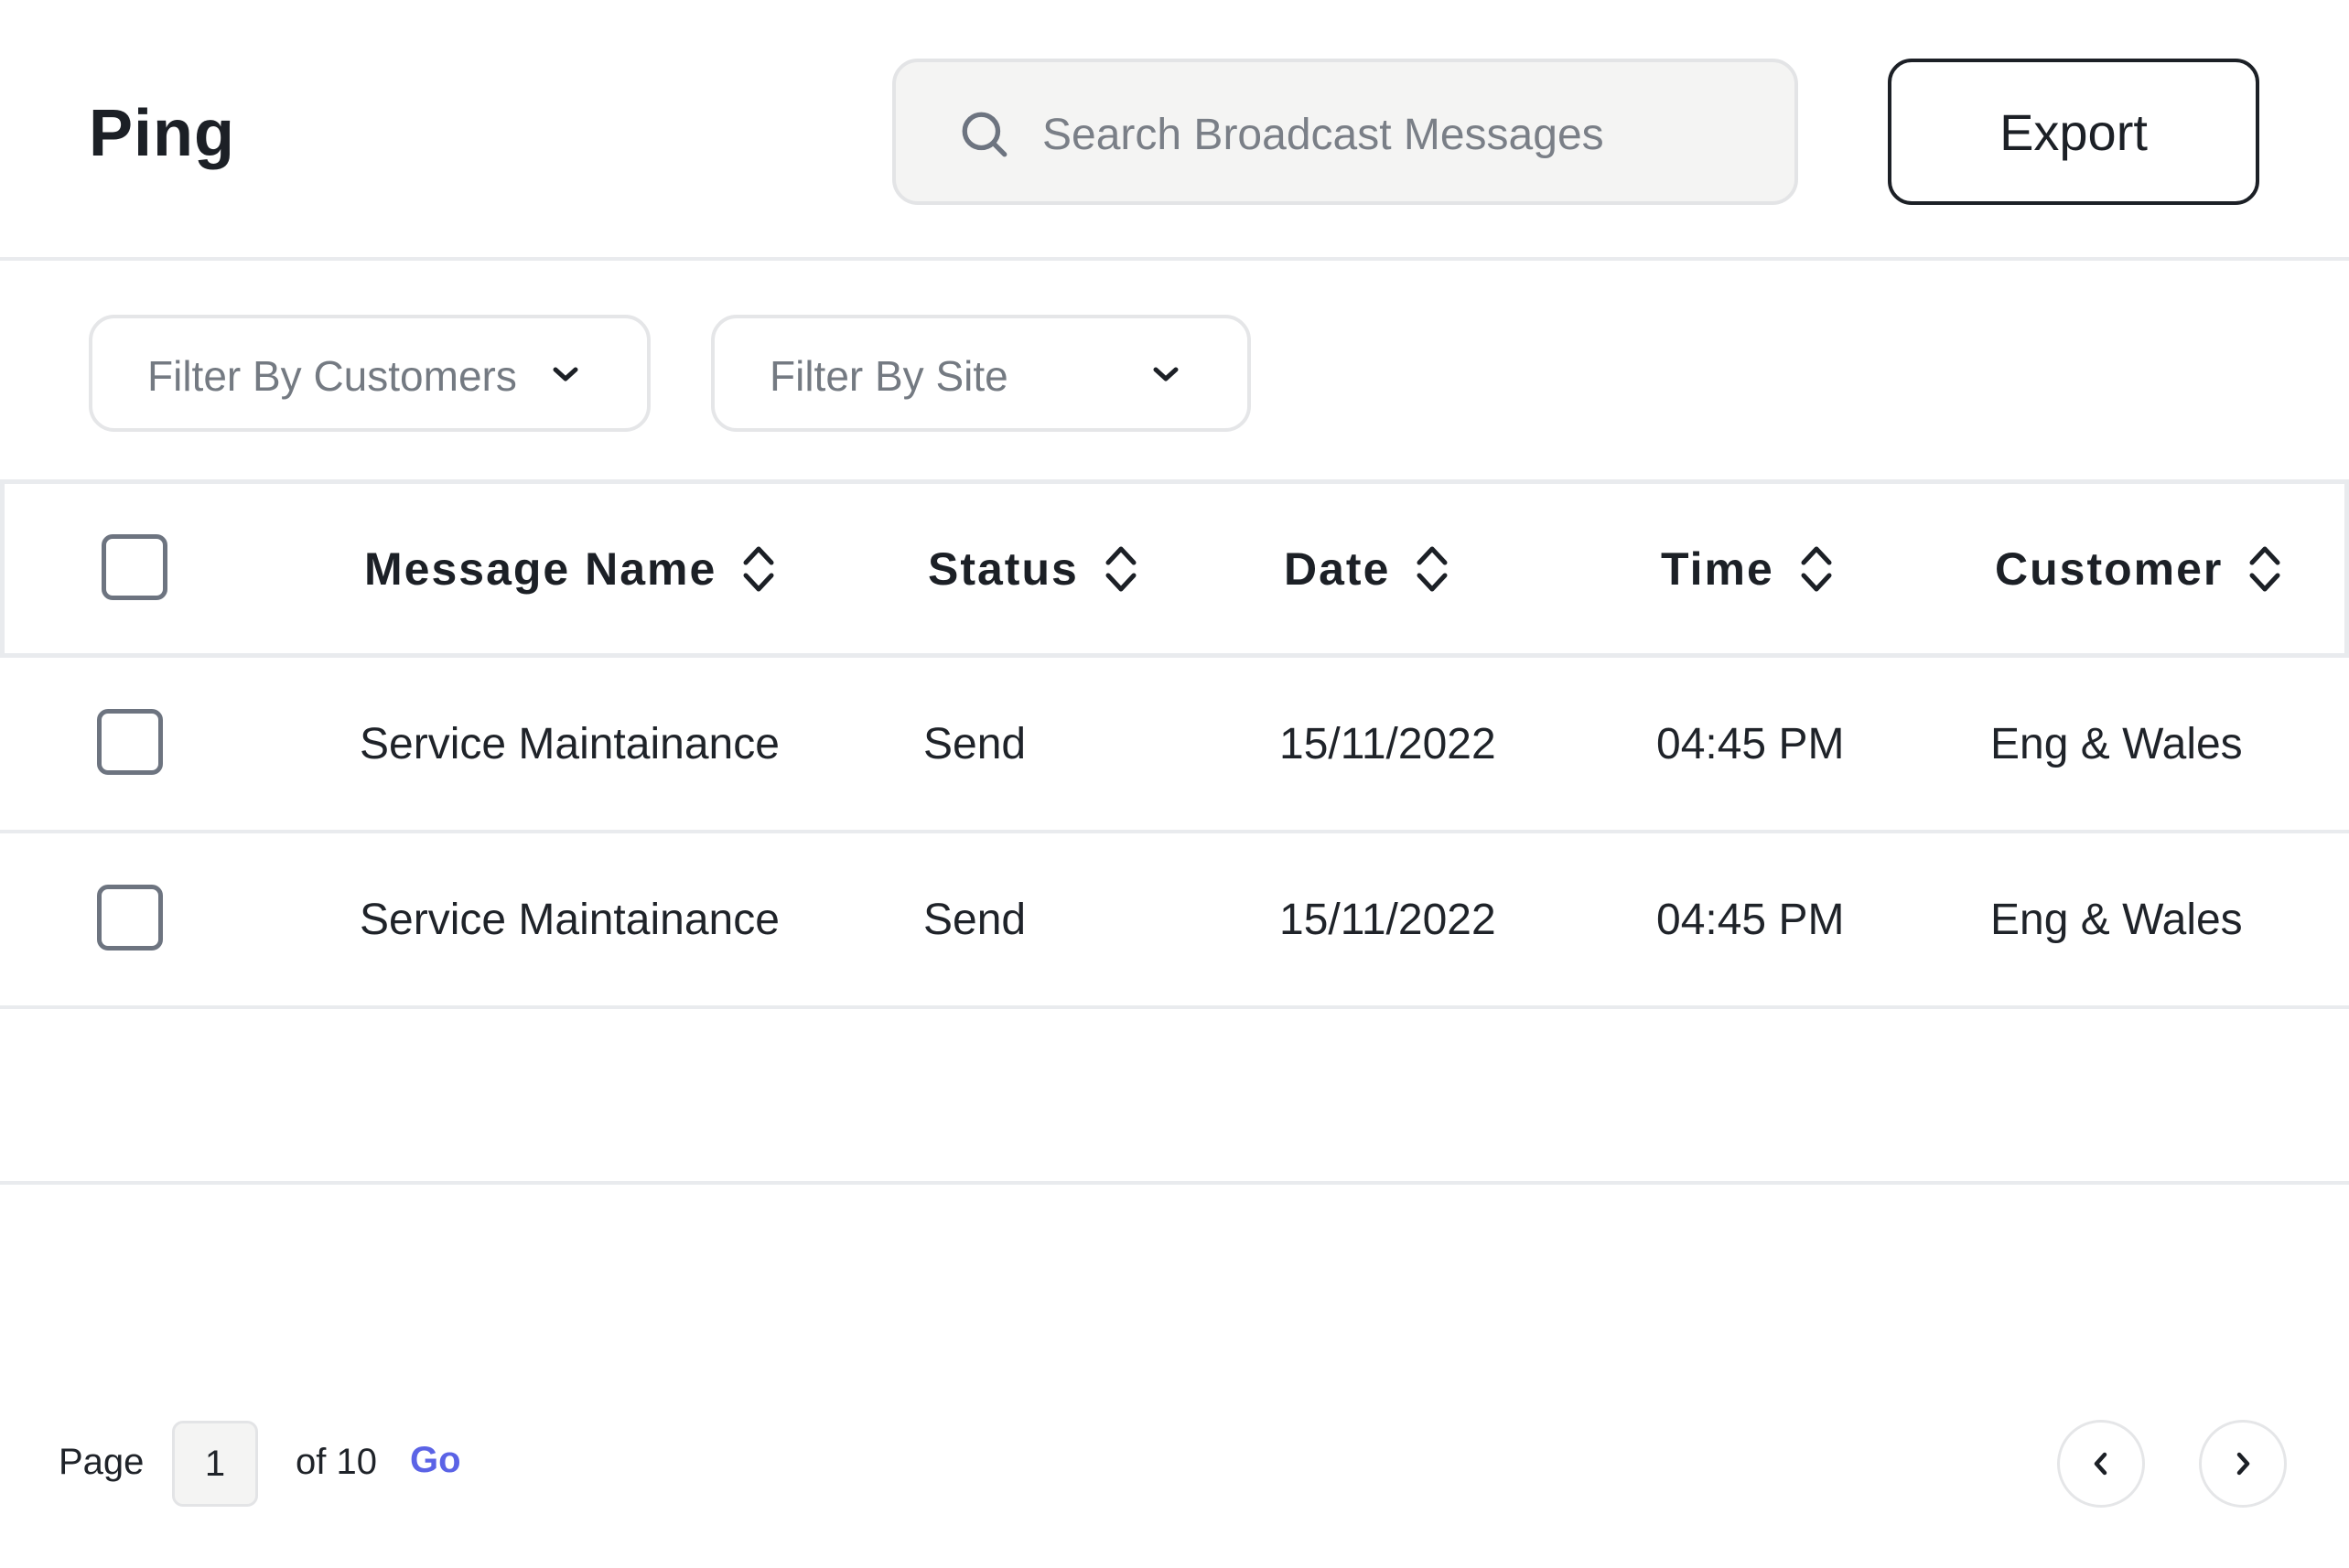 Image resolution: width=2349 pixels, height=1568 pixels. What do you see at coordinates (162, 133) in the screenshot?
I see `page-title: Ping` at bounding box center [162, 133].